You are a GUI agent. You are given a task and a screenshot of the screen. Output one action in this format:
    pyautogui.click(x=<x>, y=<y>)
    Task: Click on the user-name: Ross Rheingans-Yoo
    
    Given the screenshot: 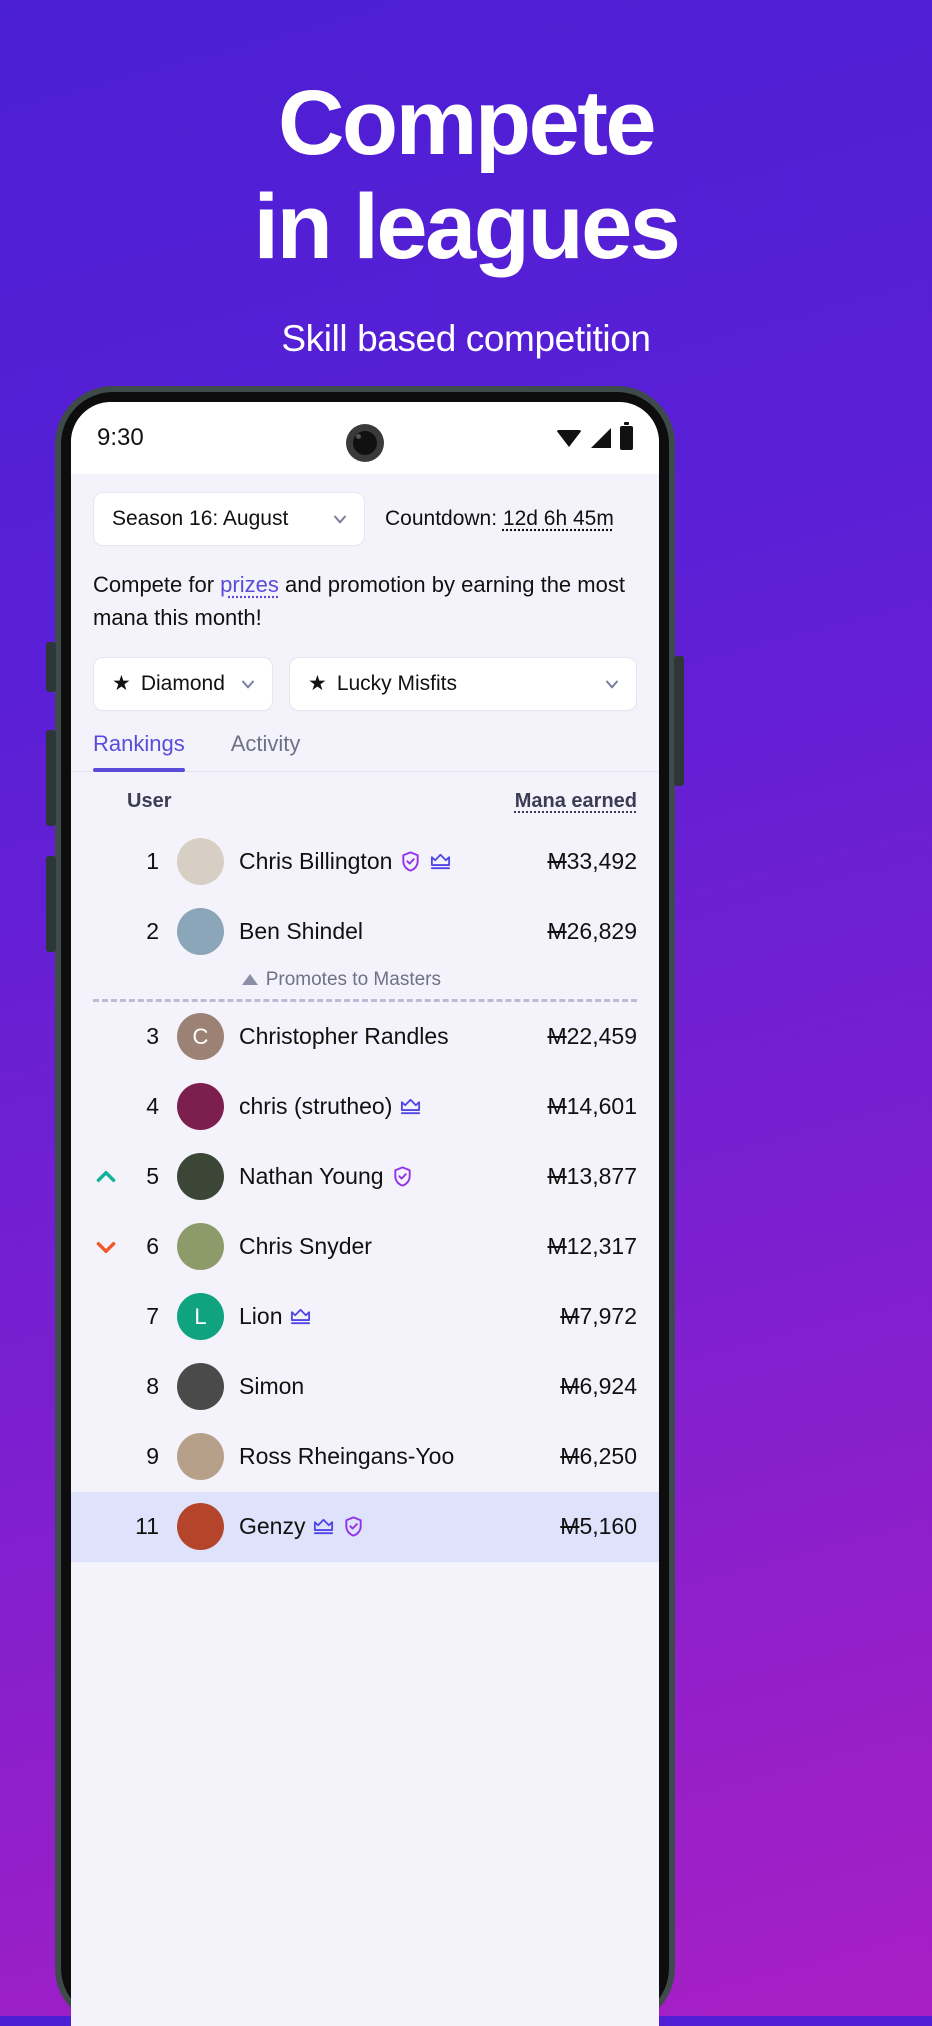 What is the action you would take?
    pyautogui.click(x=346, y=1456)
    